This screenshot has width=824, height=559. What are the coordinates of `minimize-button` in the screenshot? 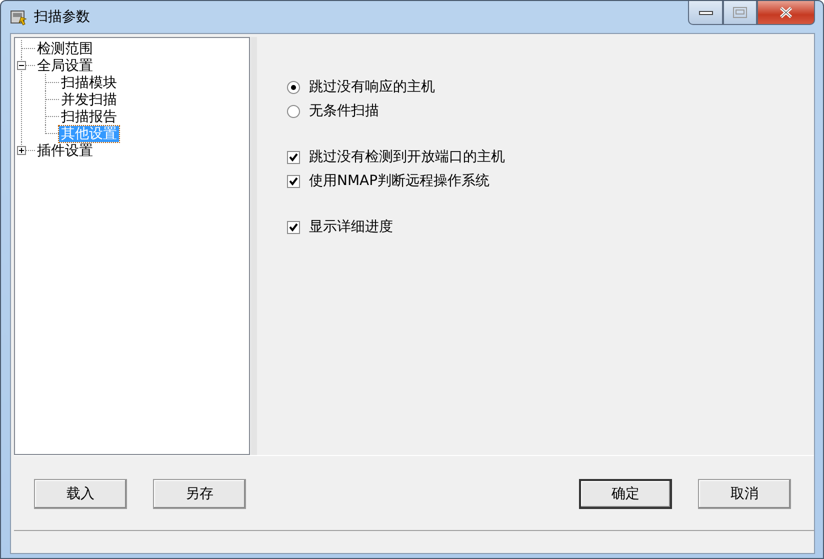 It's located at (705, 13).